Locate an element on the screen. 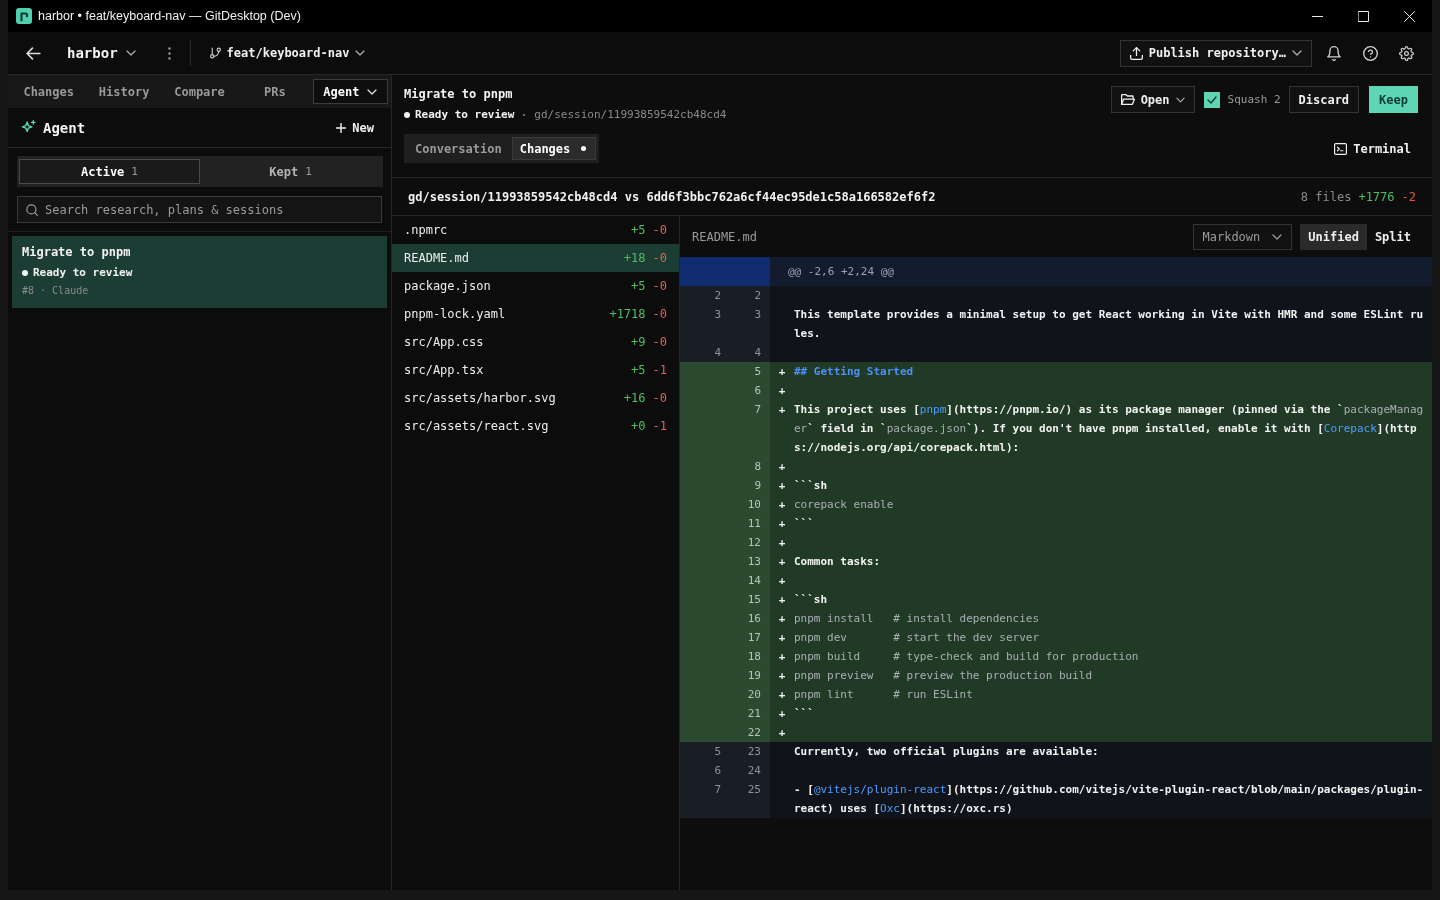 This screenshot has height=900, width=1440. file-row: src/App.tsx +5 -1 is located at coordinates (535, 370).